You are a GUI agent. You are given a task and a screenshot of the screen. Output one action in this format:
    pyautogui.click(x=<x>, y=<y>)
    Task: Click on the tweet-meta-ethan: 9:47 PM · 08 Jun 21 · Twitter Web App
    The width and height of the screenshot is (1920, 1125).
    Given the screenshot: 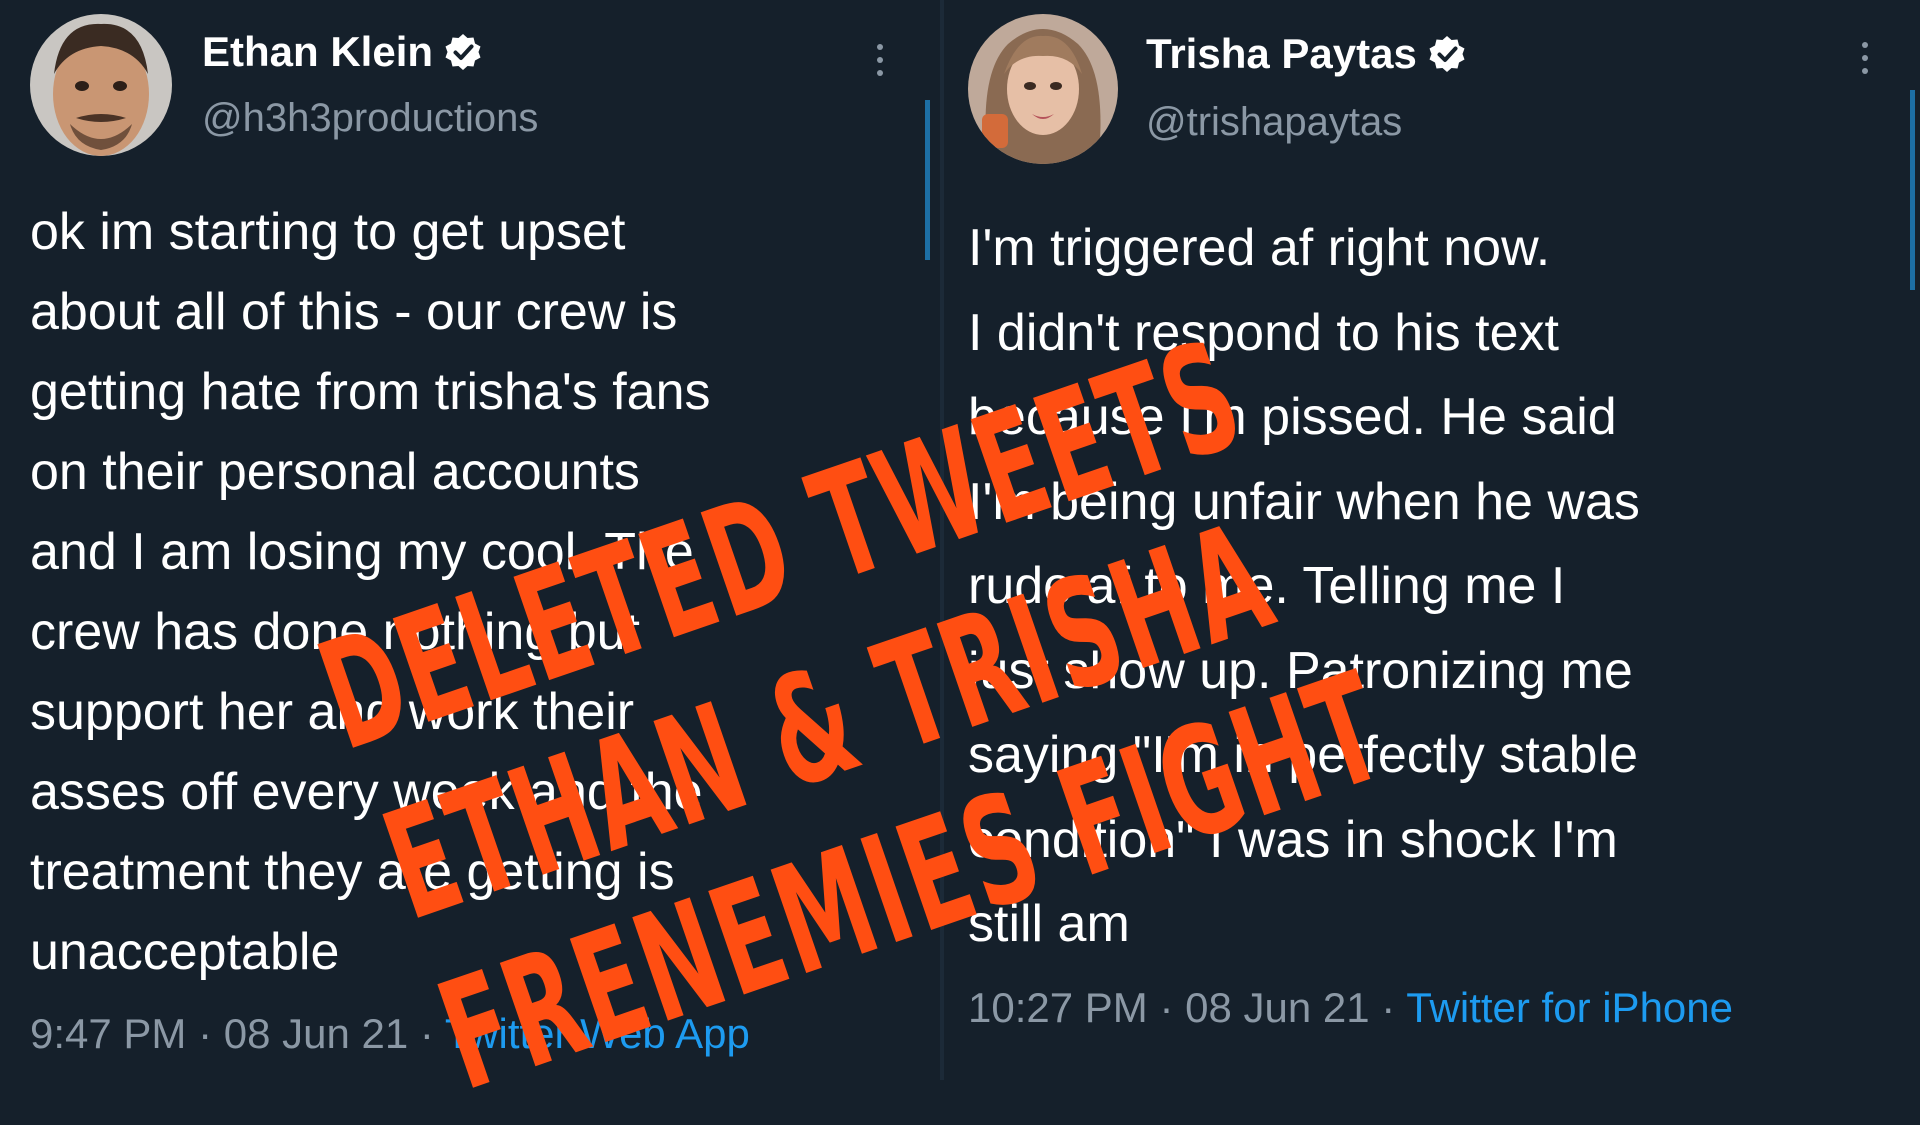 What is the action you would take?
    pyautogui.click(x=390, y=1033)
    